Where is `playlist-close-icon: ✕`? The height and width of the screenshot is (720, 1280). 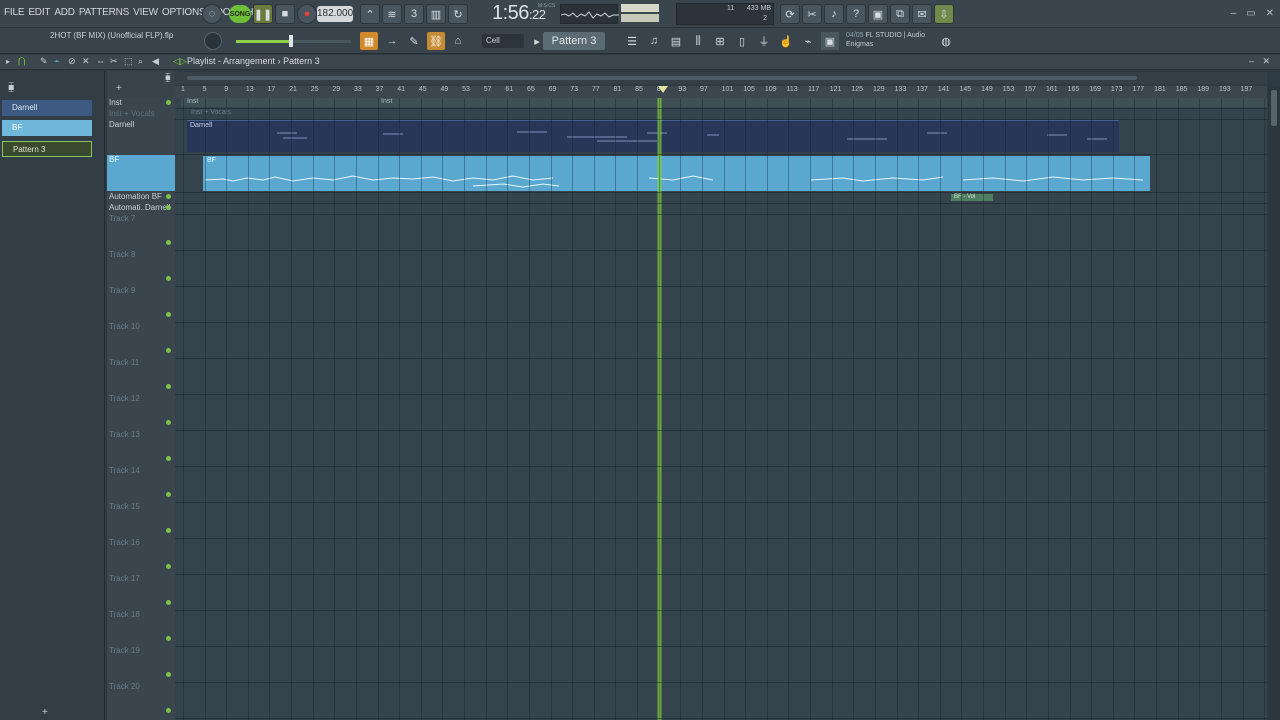
playlist-close-icon: ✕ is located at coordinates (1266, 61).